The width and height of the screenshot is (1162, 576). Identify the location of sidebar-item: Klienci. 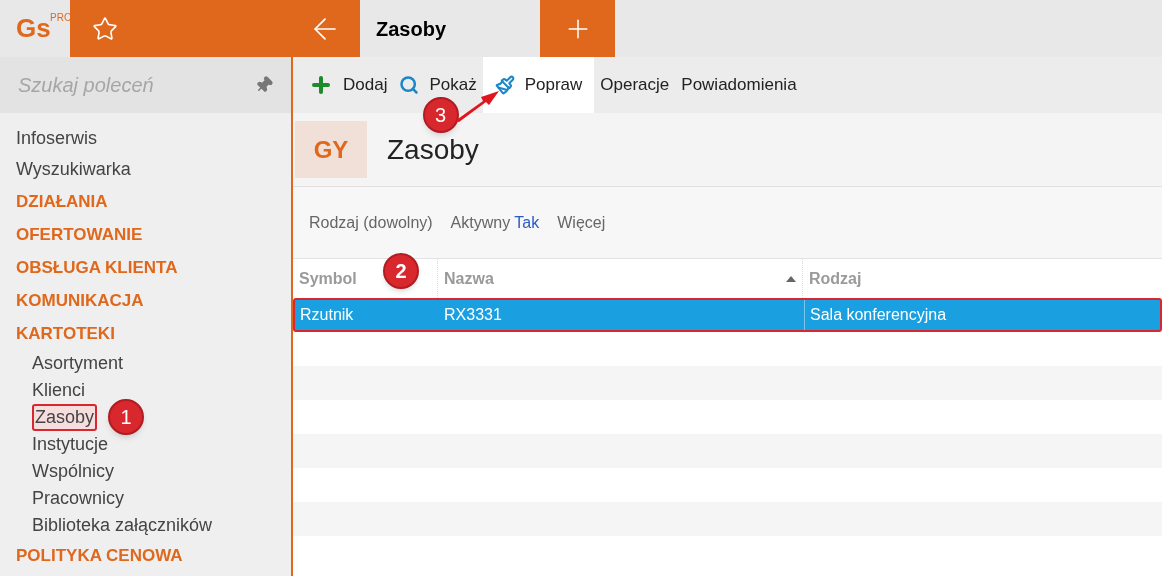
(59, 390).